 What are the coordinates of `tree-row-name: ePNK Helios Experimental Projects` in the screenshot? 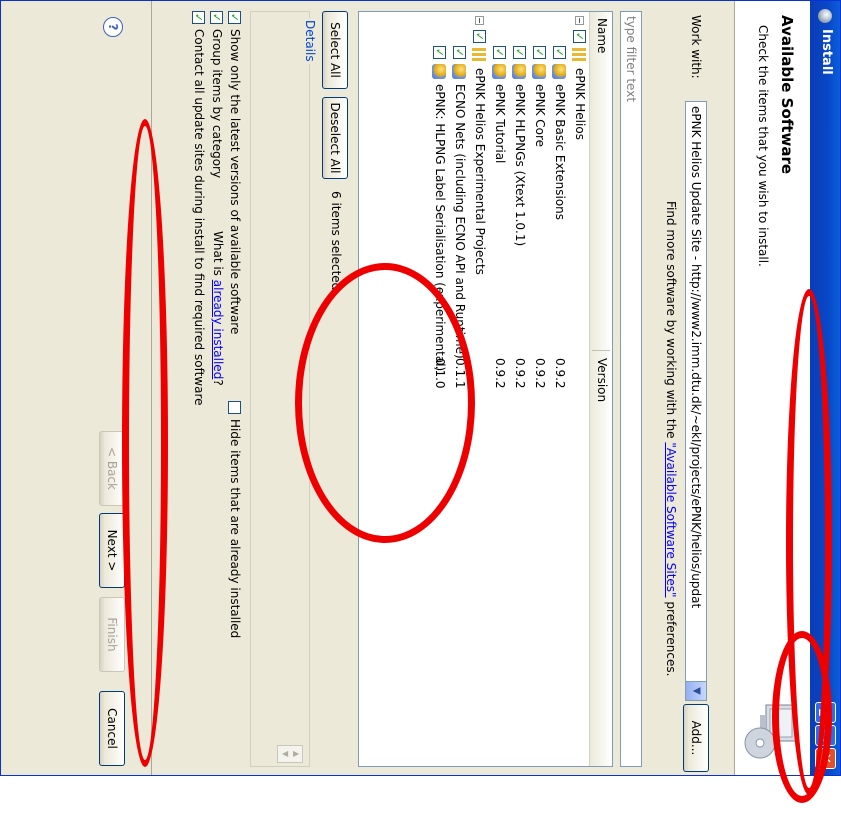 It's located at (480, 171).